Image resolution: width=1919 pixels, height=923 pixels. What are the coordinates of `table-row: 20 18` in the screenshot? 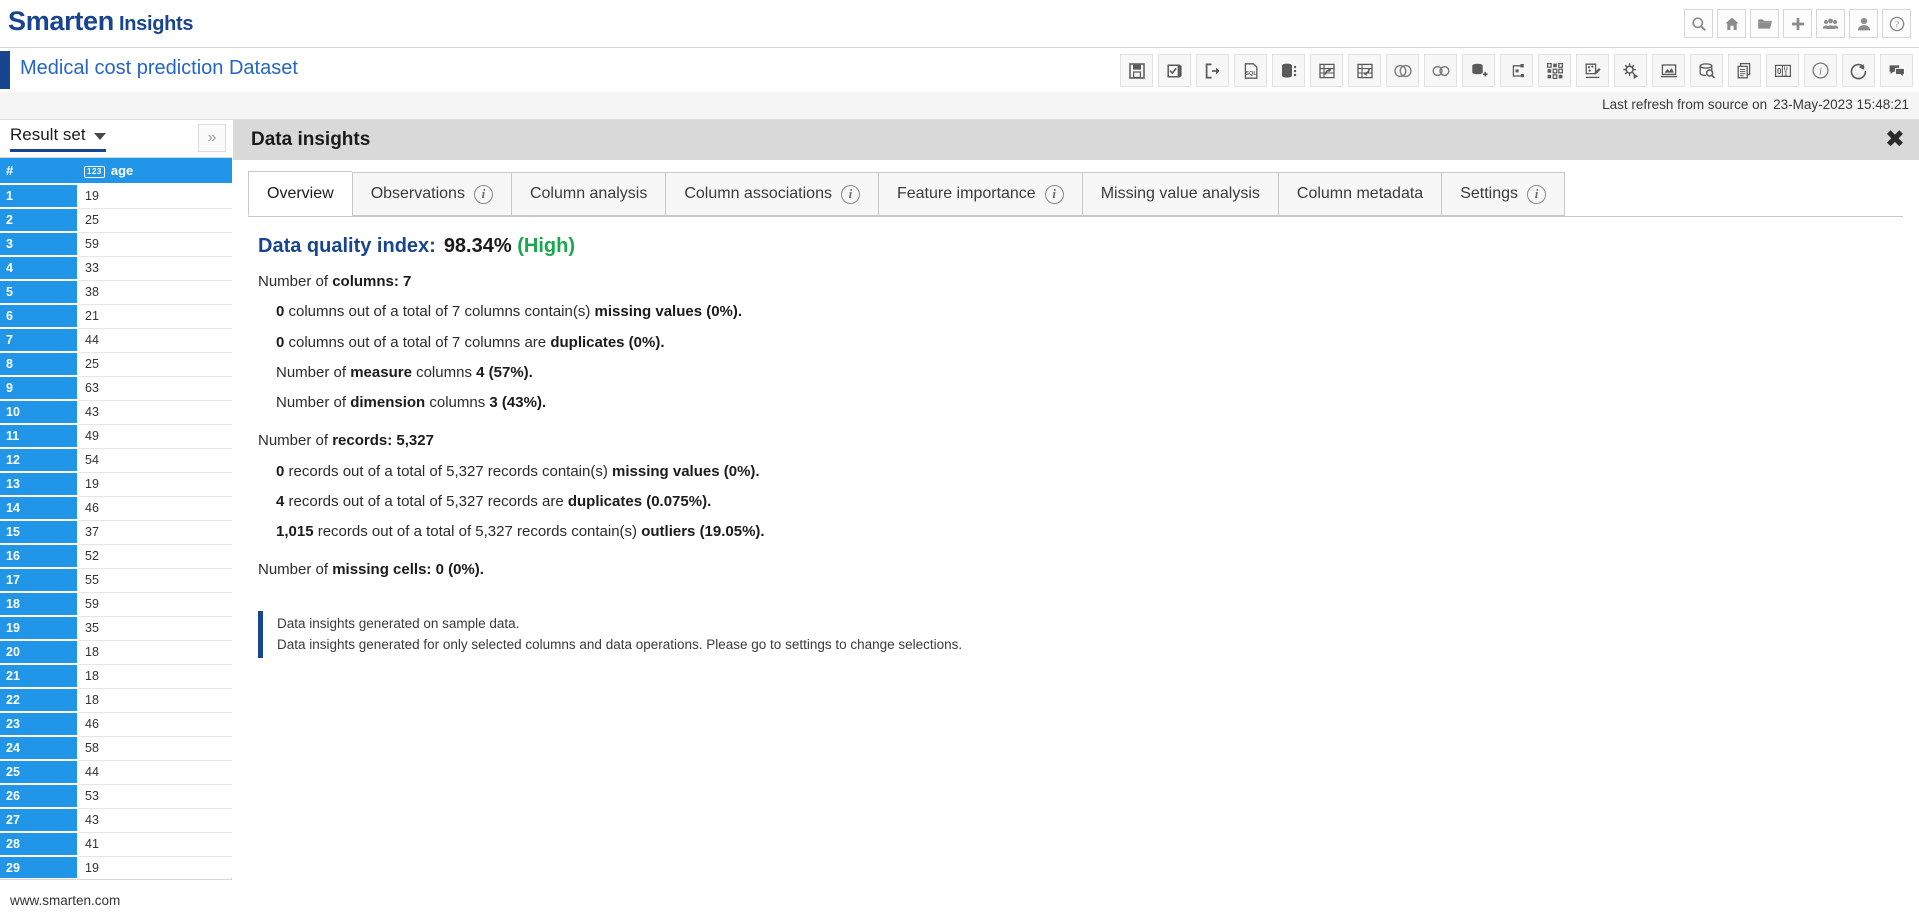 It's located at (116, 652).